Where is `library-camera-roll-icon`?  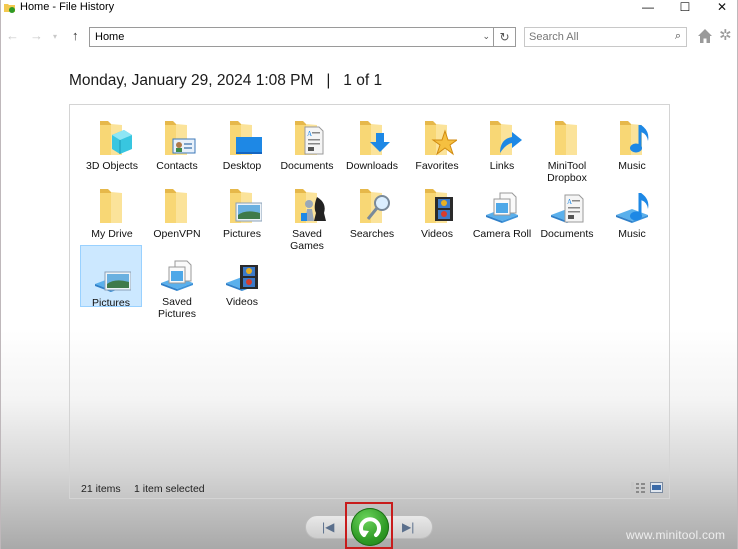 library-camera-roll-icon is located at coordinates (502, 205).